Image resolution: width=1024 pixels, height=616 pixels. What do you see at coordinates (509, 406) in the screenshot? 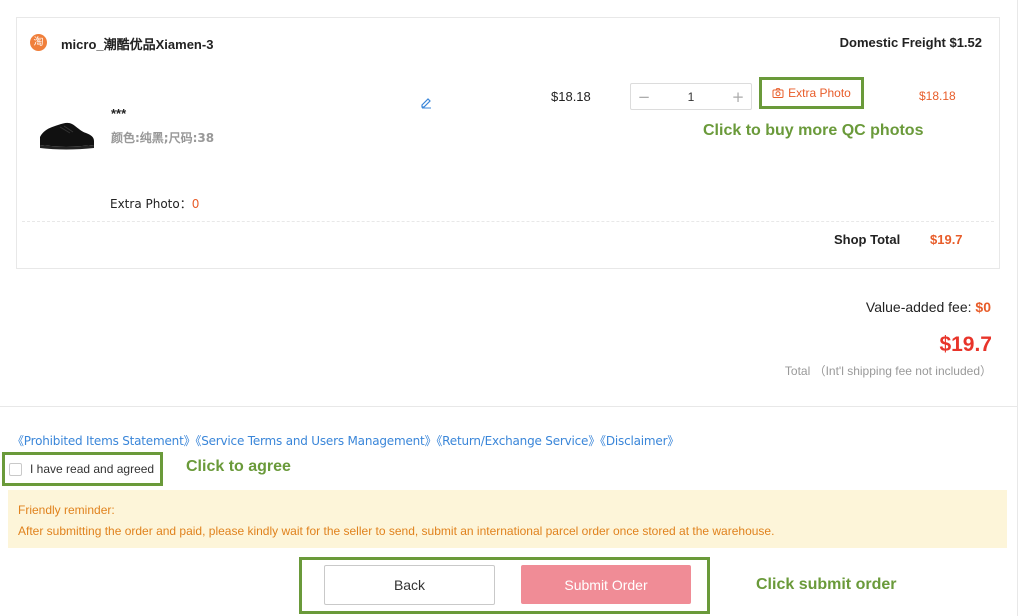
I see `section-divider` at bounding box center [509, 406].